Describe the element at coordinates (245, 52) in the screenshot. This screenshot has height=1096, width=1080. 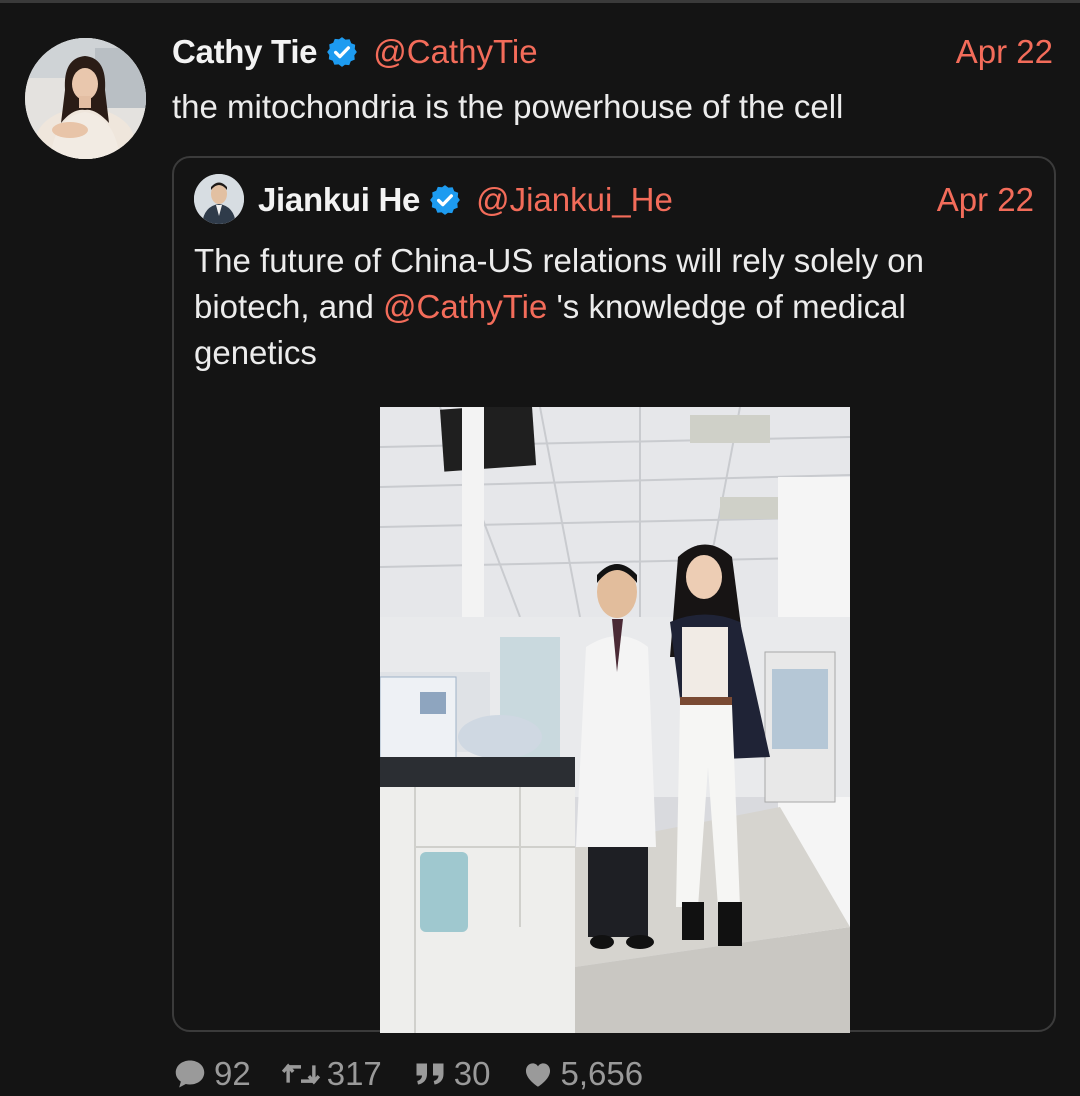
I see `author-name: Cathy Tie` at that location.